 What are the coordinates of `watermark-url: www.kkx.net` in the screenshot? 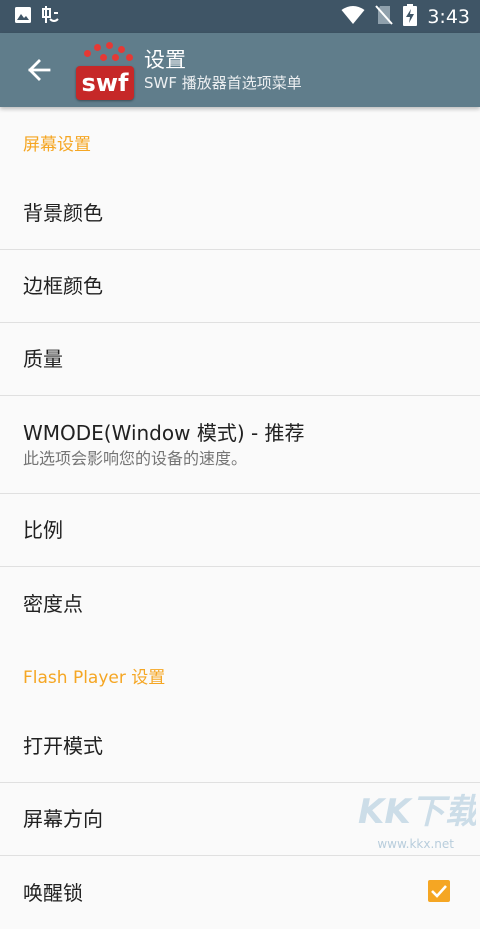 It's located at (415, 844).